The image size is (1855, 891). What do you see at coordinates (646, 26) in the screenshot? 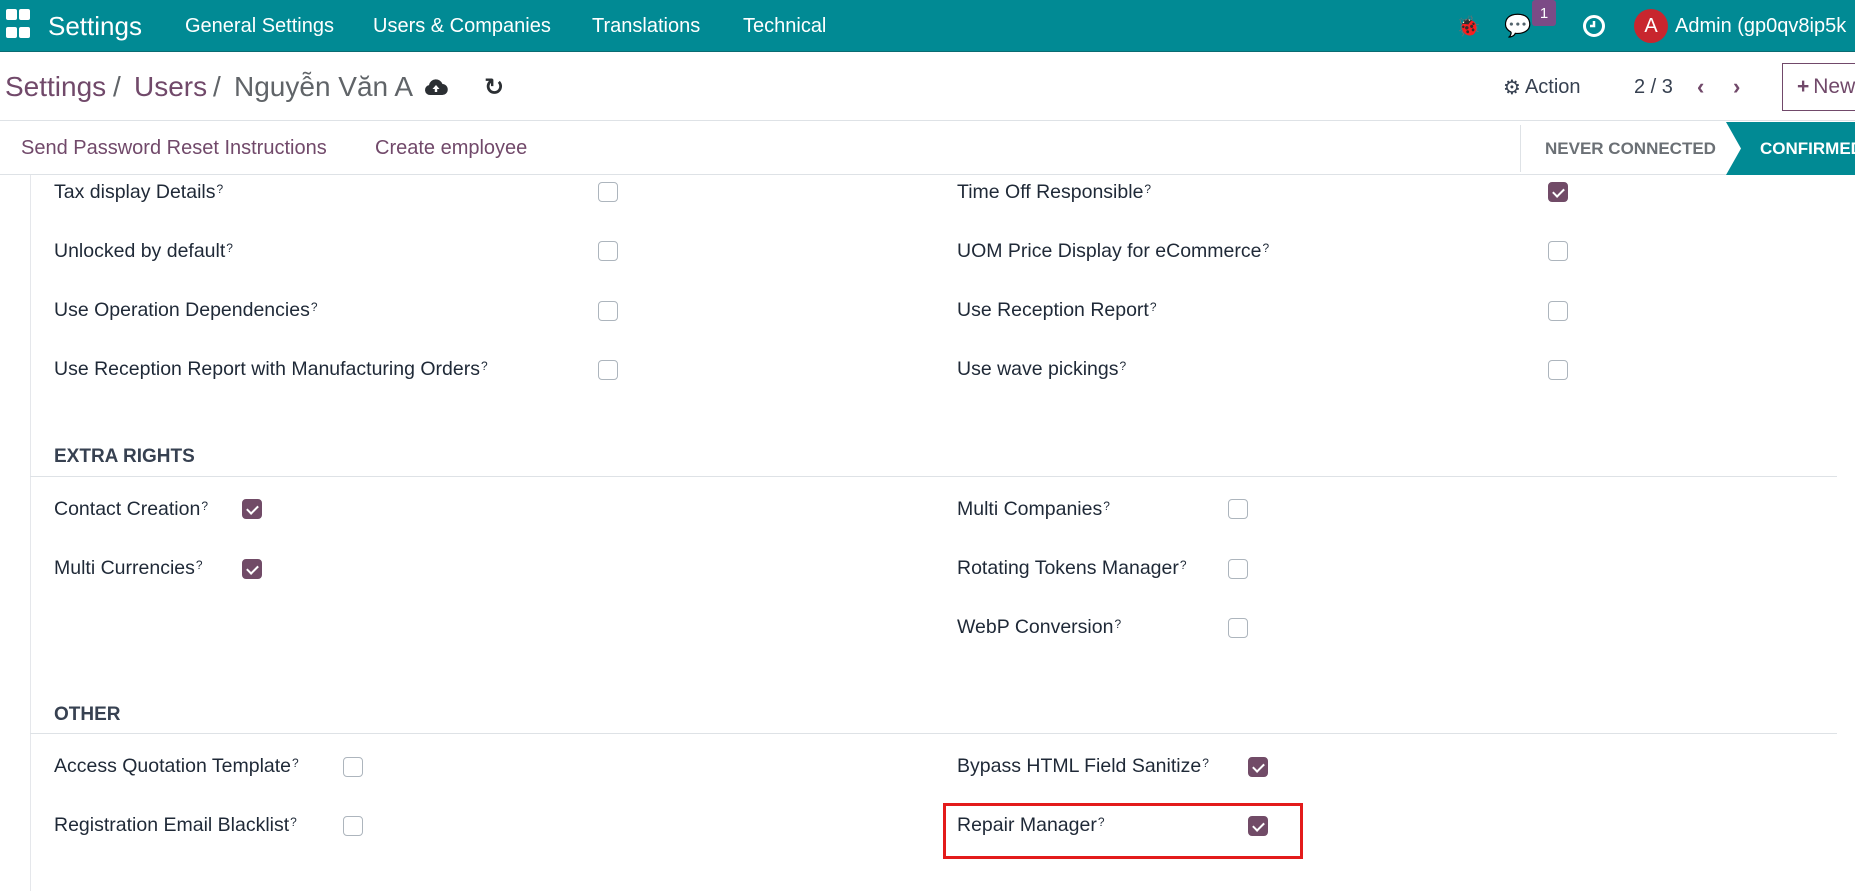
I see `nav-translations: Translations` at bounding box center [646, 26].